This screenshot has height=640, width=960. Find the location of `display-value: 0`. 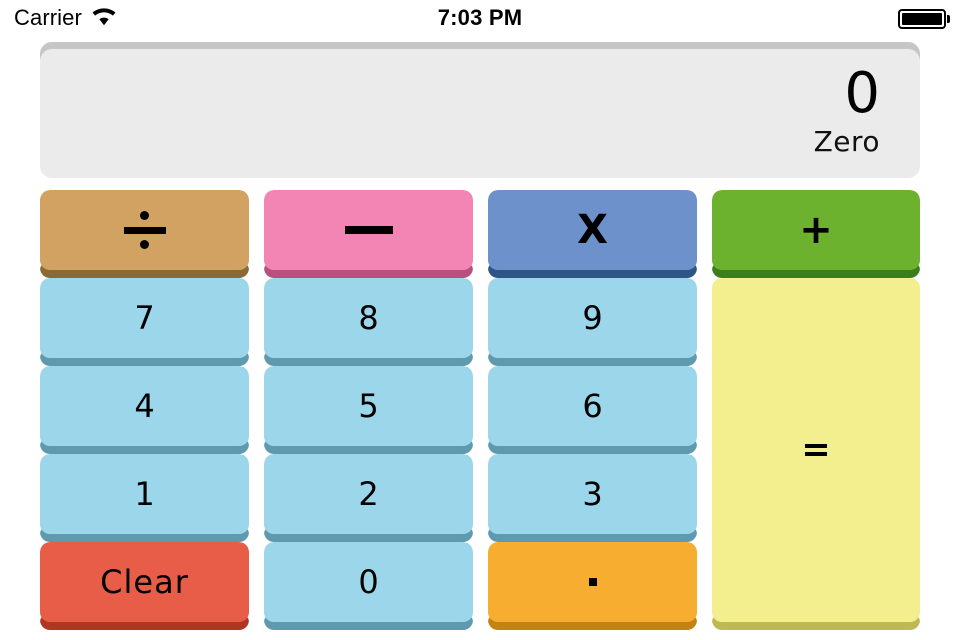

display-value: 0 is located at coordinates (862, 93).